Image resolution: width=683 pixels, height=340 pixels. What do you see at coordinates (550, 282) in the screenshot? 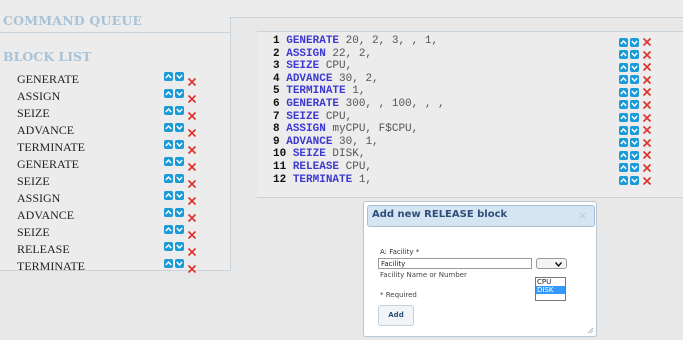
I see `dropdown-option: CPU` at bounding box center [550, 282].